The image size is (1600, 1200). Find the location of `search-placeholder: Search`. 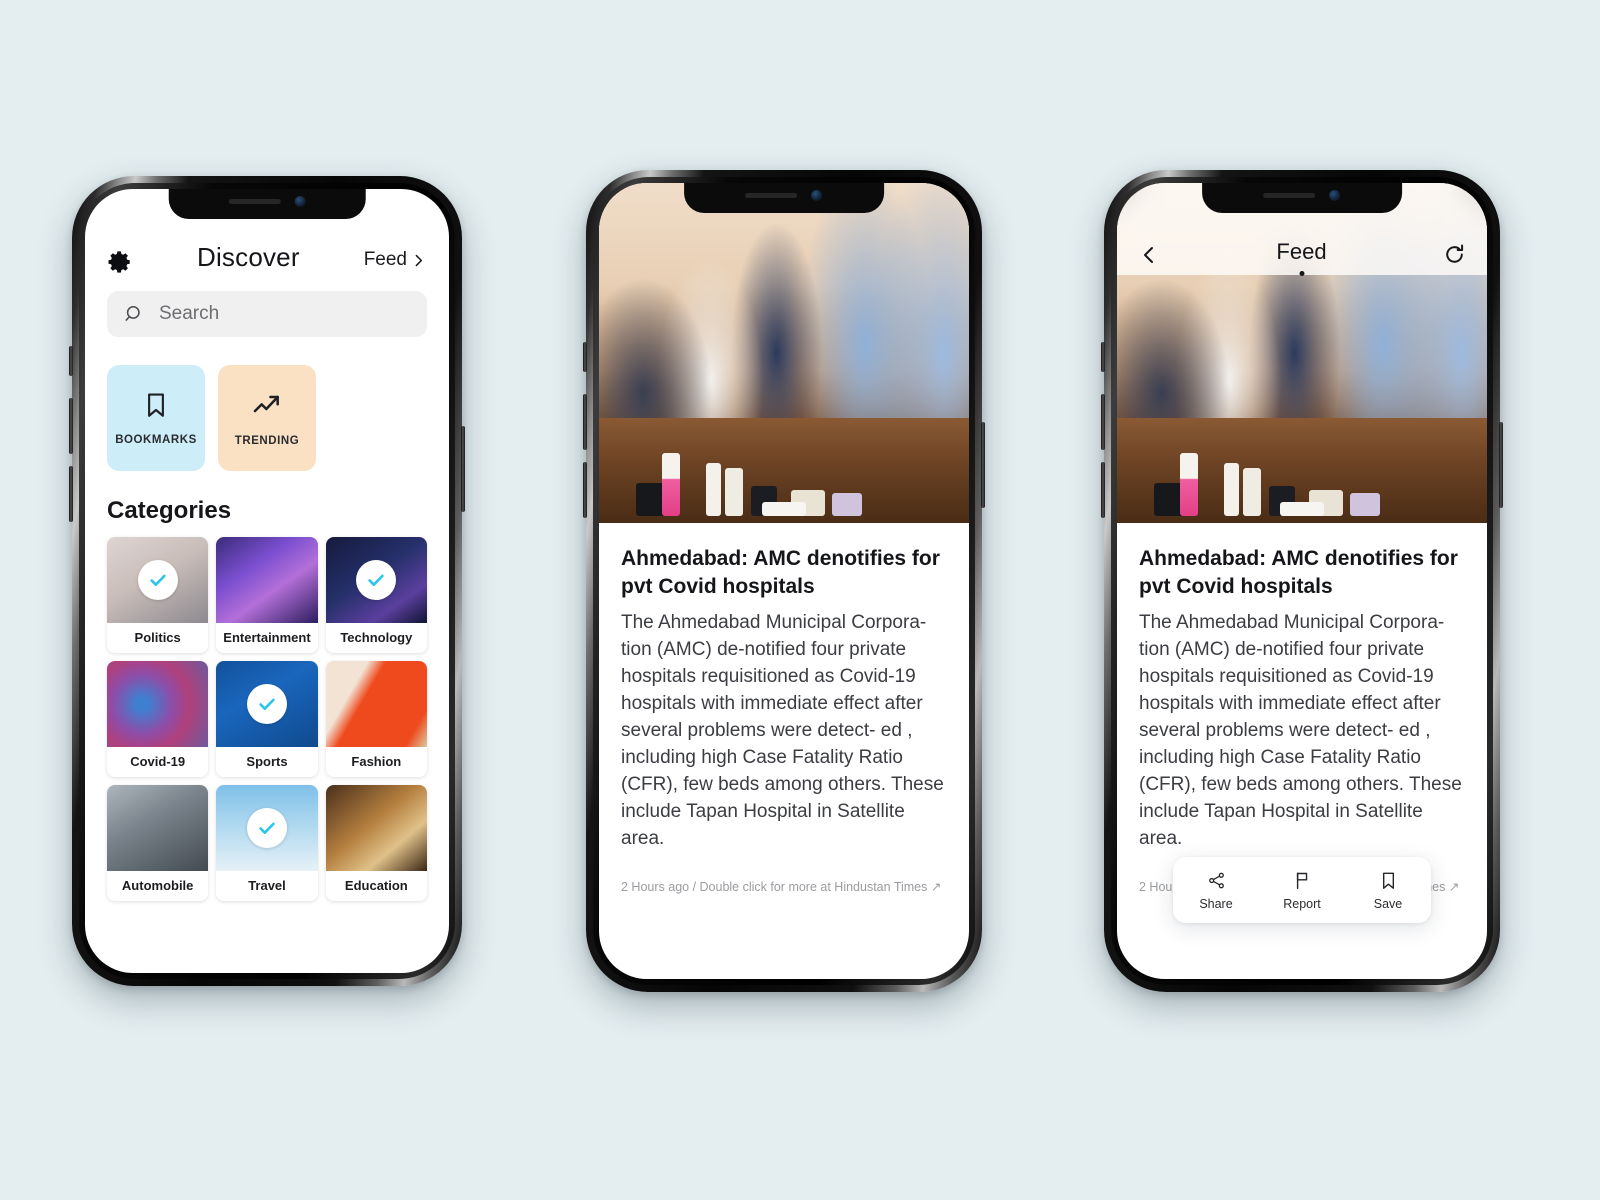

search-placeholder: Search is located at coordinates (189, 313).